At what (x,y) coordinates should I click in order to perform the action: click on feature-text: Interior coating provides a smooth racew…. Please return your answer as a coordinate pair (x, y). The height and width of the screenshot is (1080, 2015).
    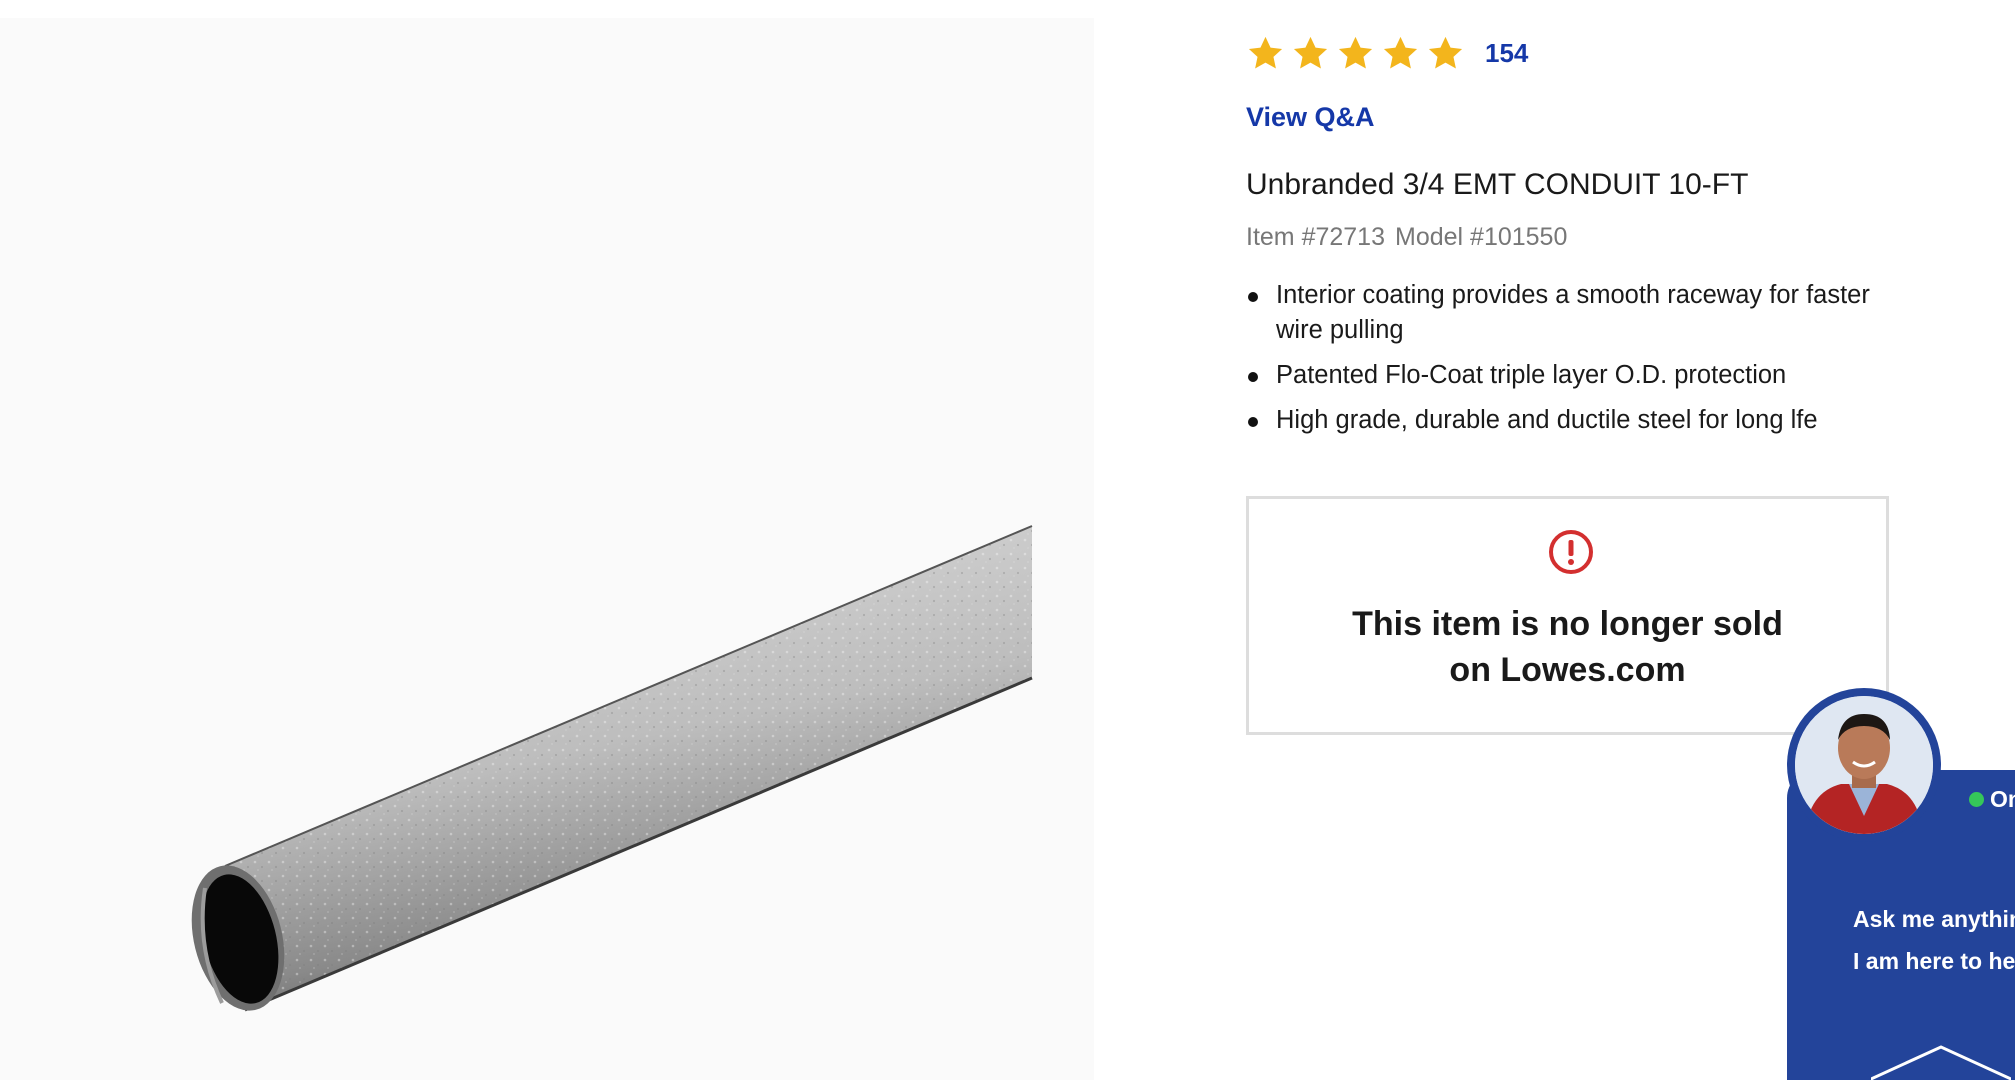
    Looking at the image, I should click on (1573, 312).